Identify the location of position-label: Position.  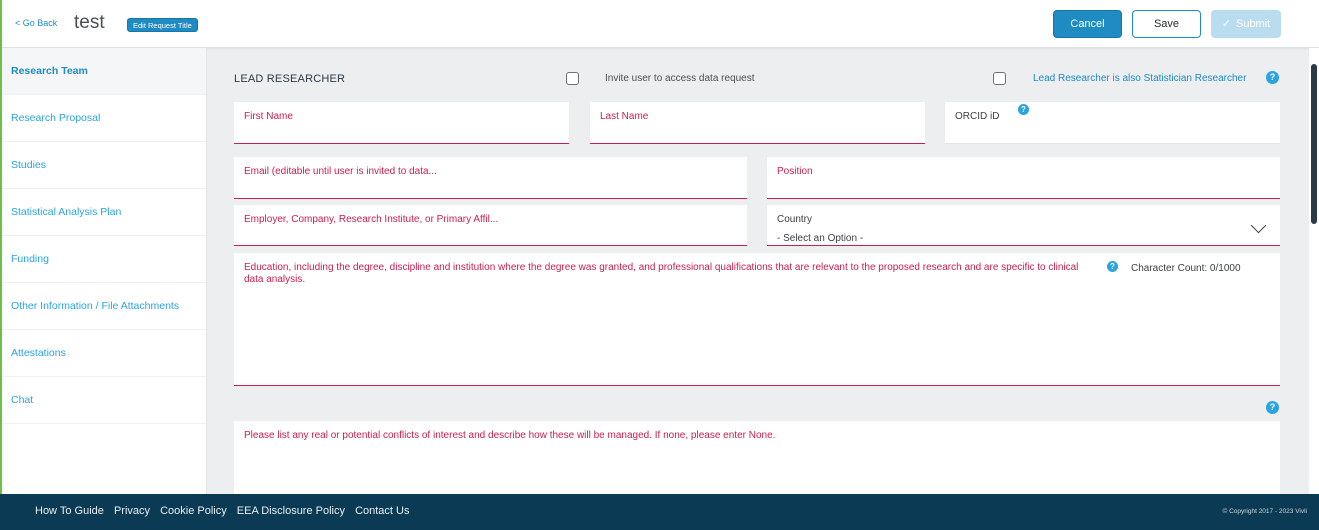
(795, 171).